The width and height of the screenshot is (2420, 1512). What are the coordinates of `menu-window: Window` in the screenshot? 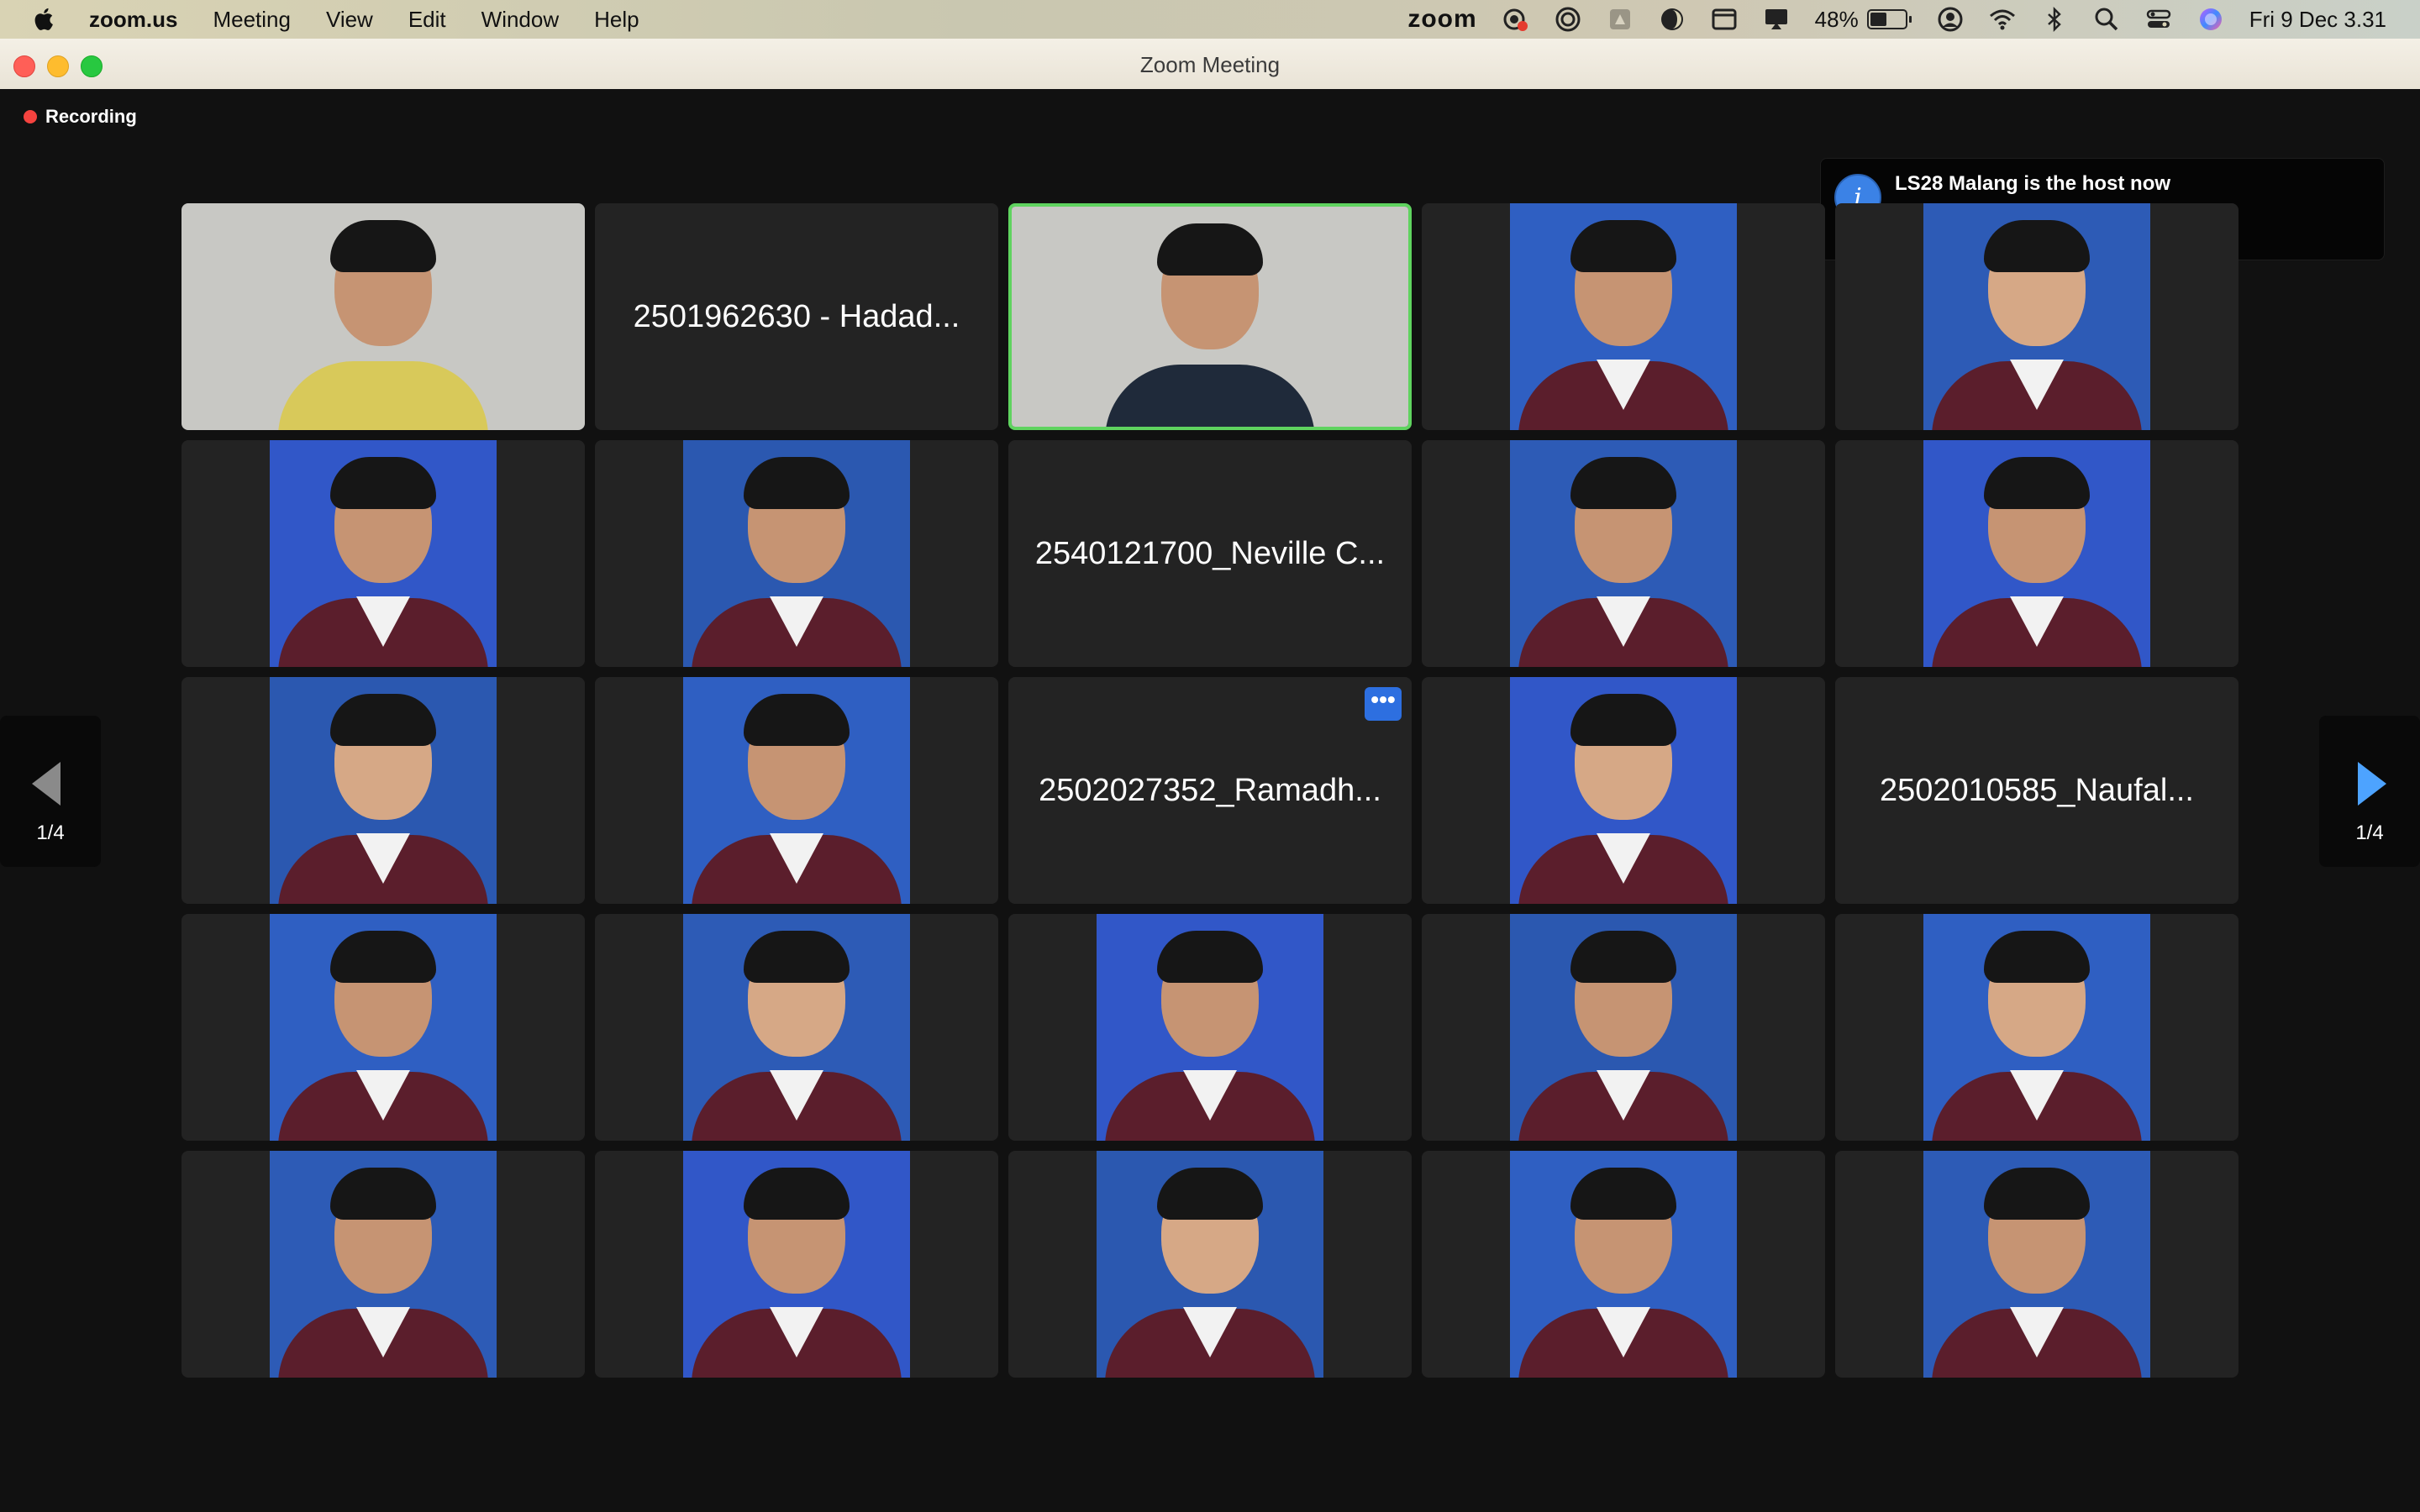 It's located at (520, 20).